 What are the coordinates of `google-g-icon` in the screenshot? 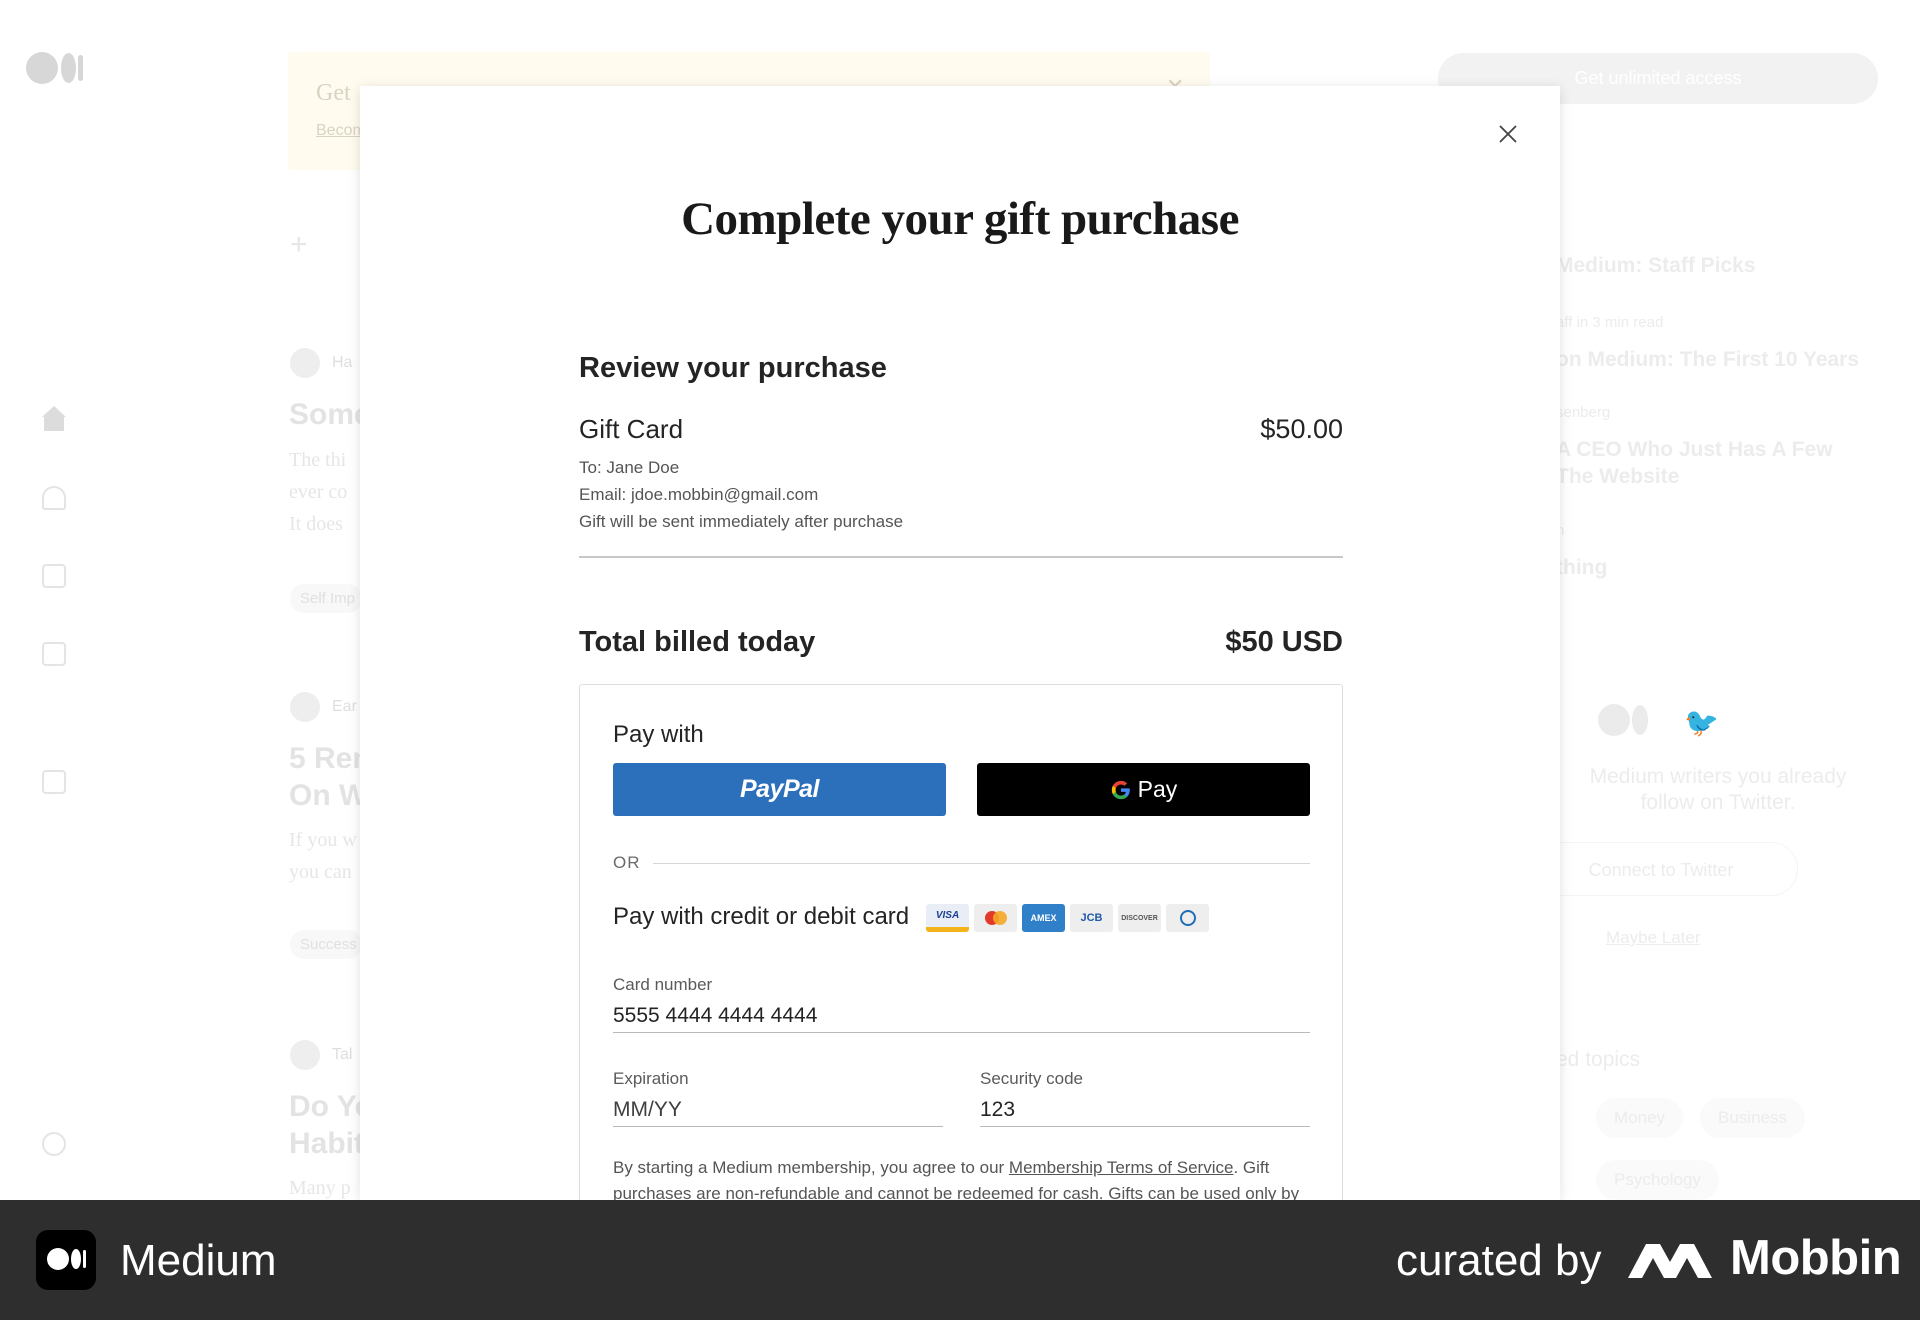 It's located at (1120, 789).